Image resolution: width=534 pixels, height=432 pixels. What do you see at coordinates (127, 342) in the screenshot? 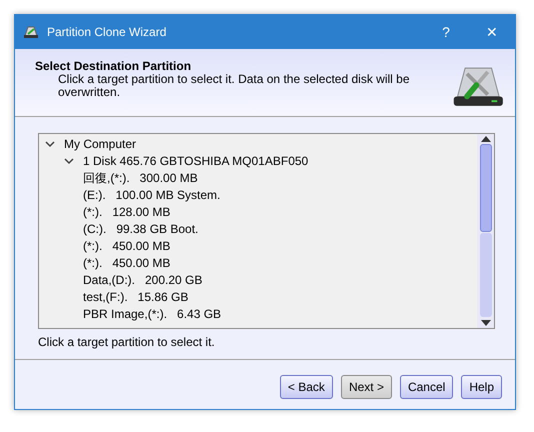
I see `status-text: Click a target partition to select it.` at bounding box center [127, 342].